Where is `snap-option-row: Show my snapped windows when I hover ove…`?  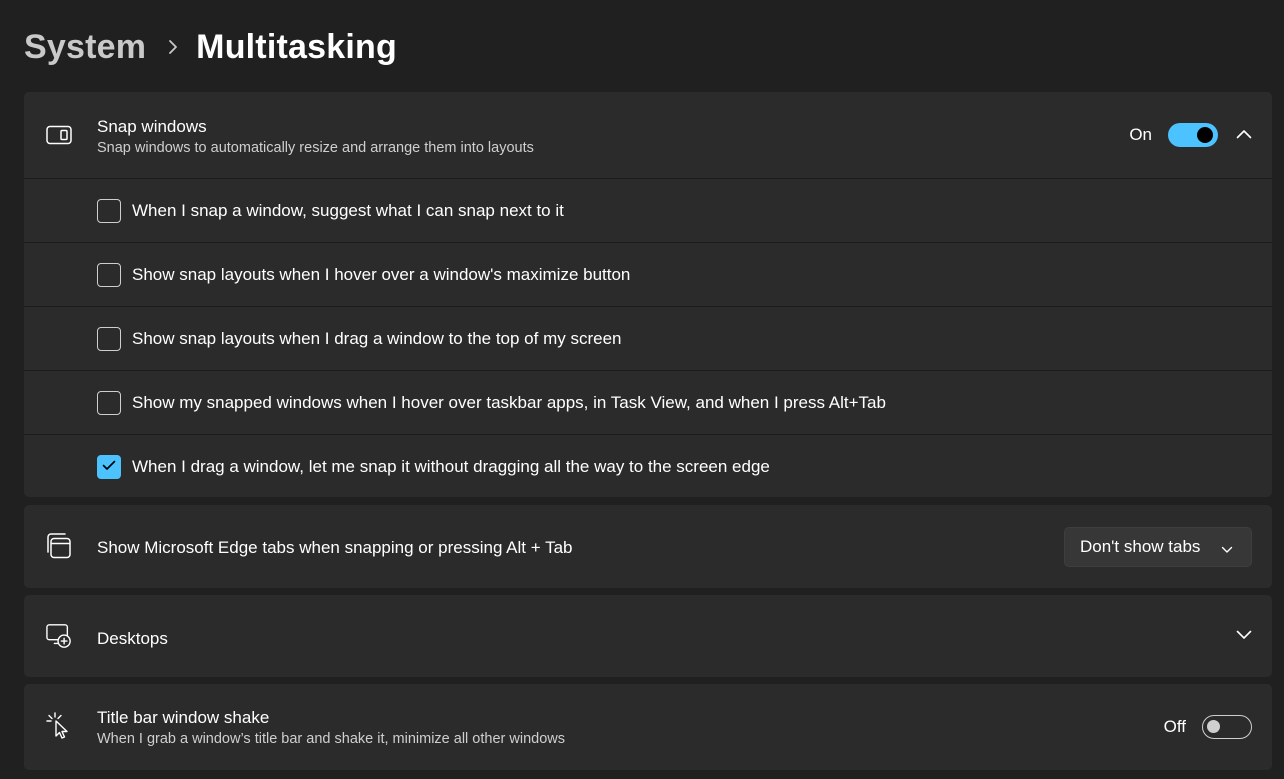
snap-option-row: Show my snapped windows when I hover ove… is located at coordinates (648, 402).